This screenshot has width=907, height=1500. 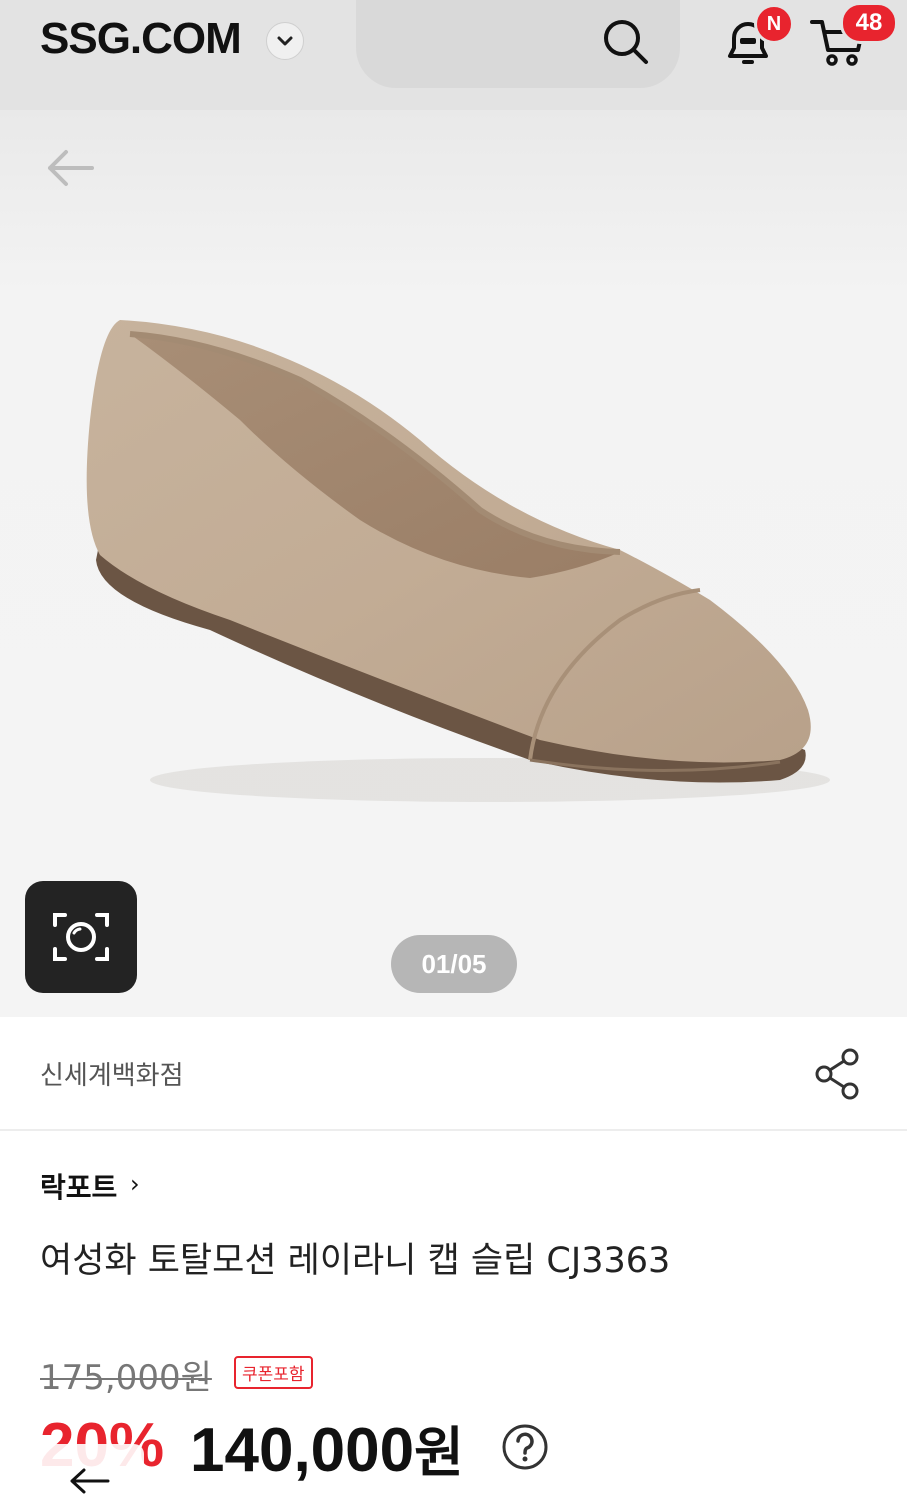 I want to click on sale-price-unit: 원, so click(x=439, y=1452).